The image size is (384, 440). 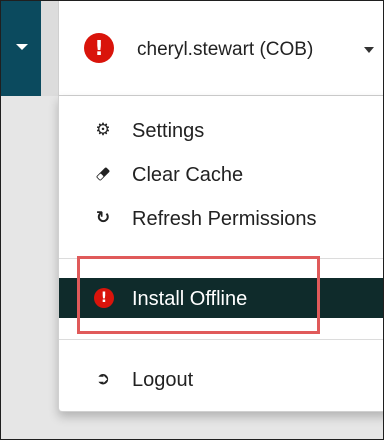 I want to click on nav-left-toggle, so click(x=21, y=48).